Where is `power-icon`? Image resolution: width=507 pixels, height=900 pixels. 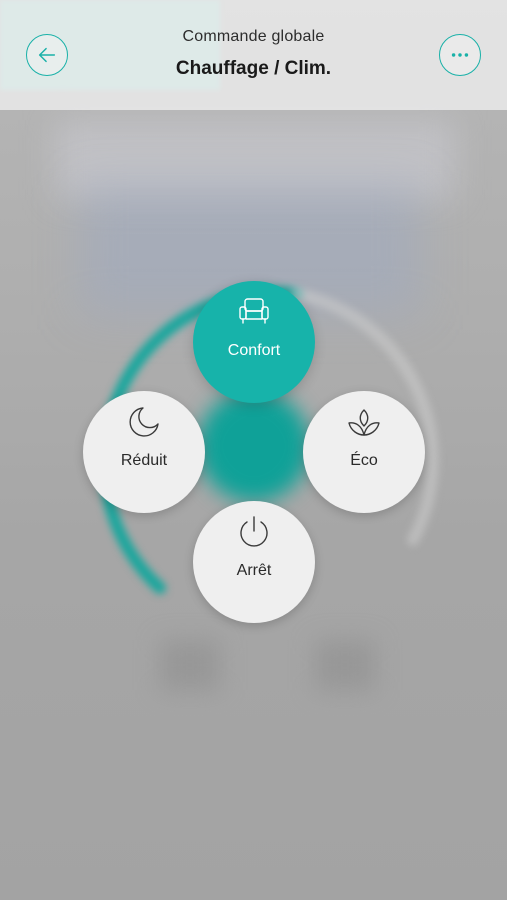 power-icon is located at coordinates (254, 532).